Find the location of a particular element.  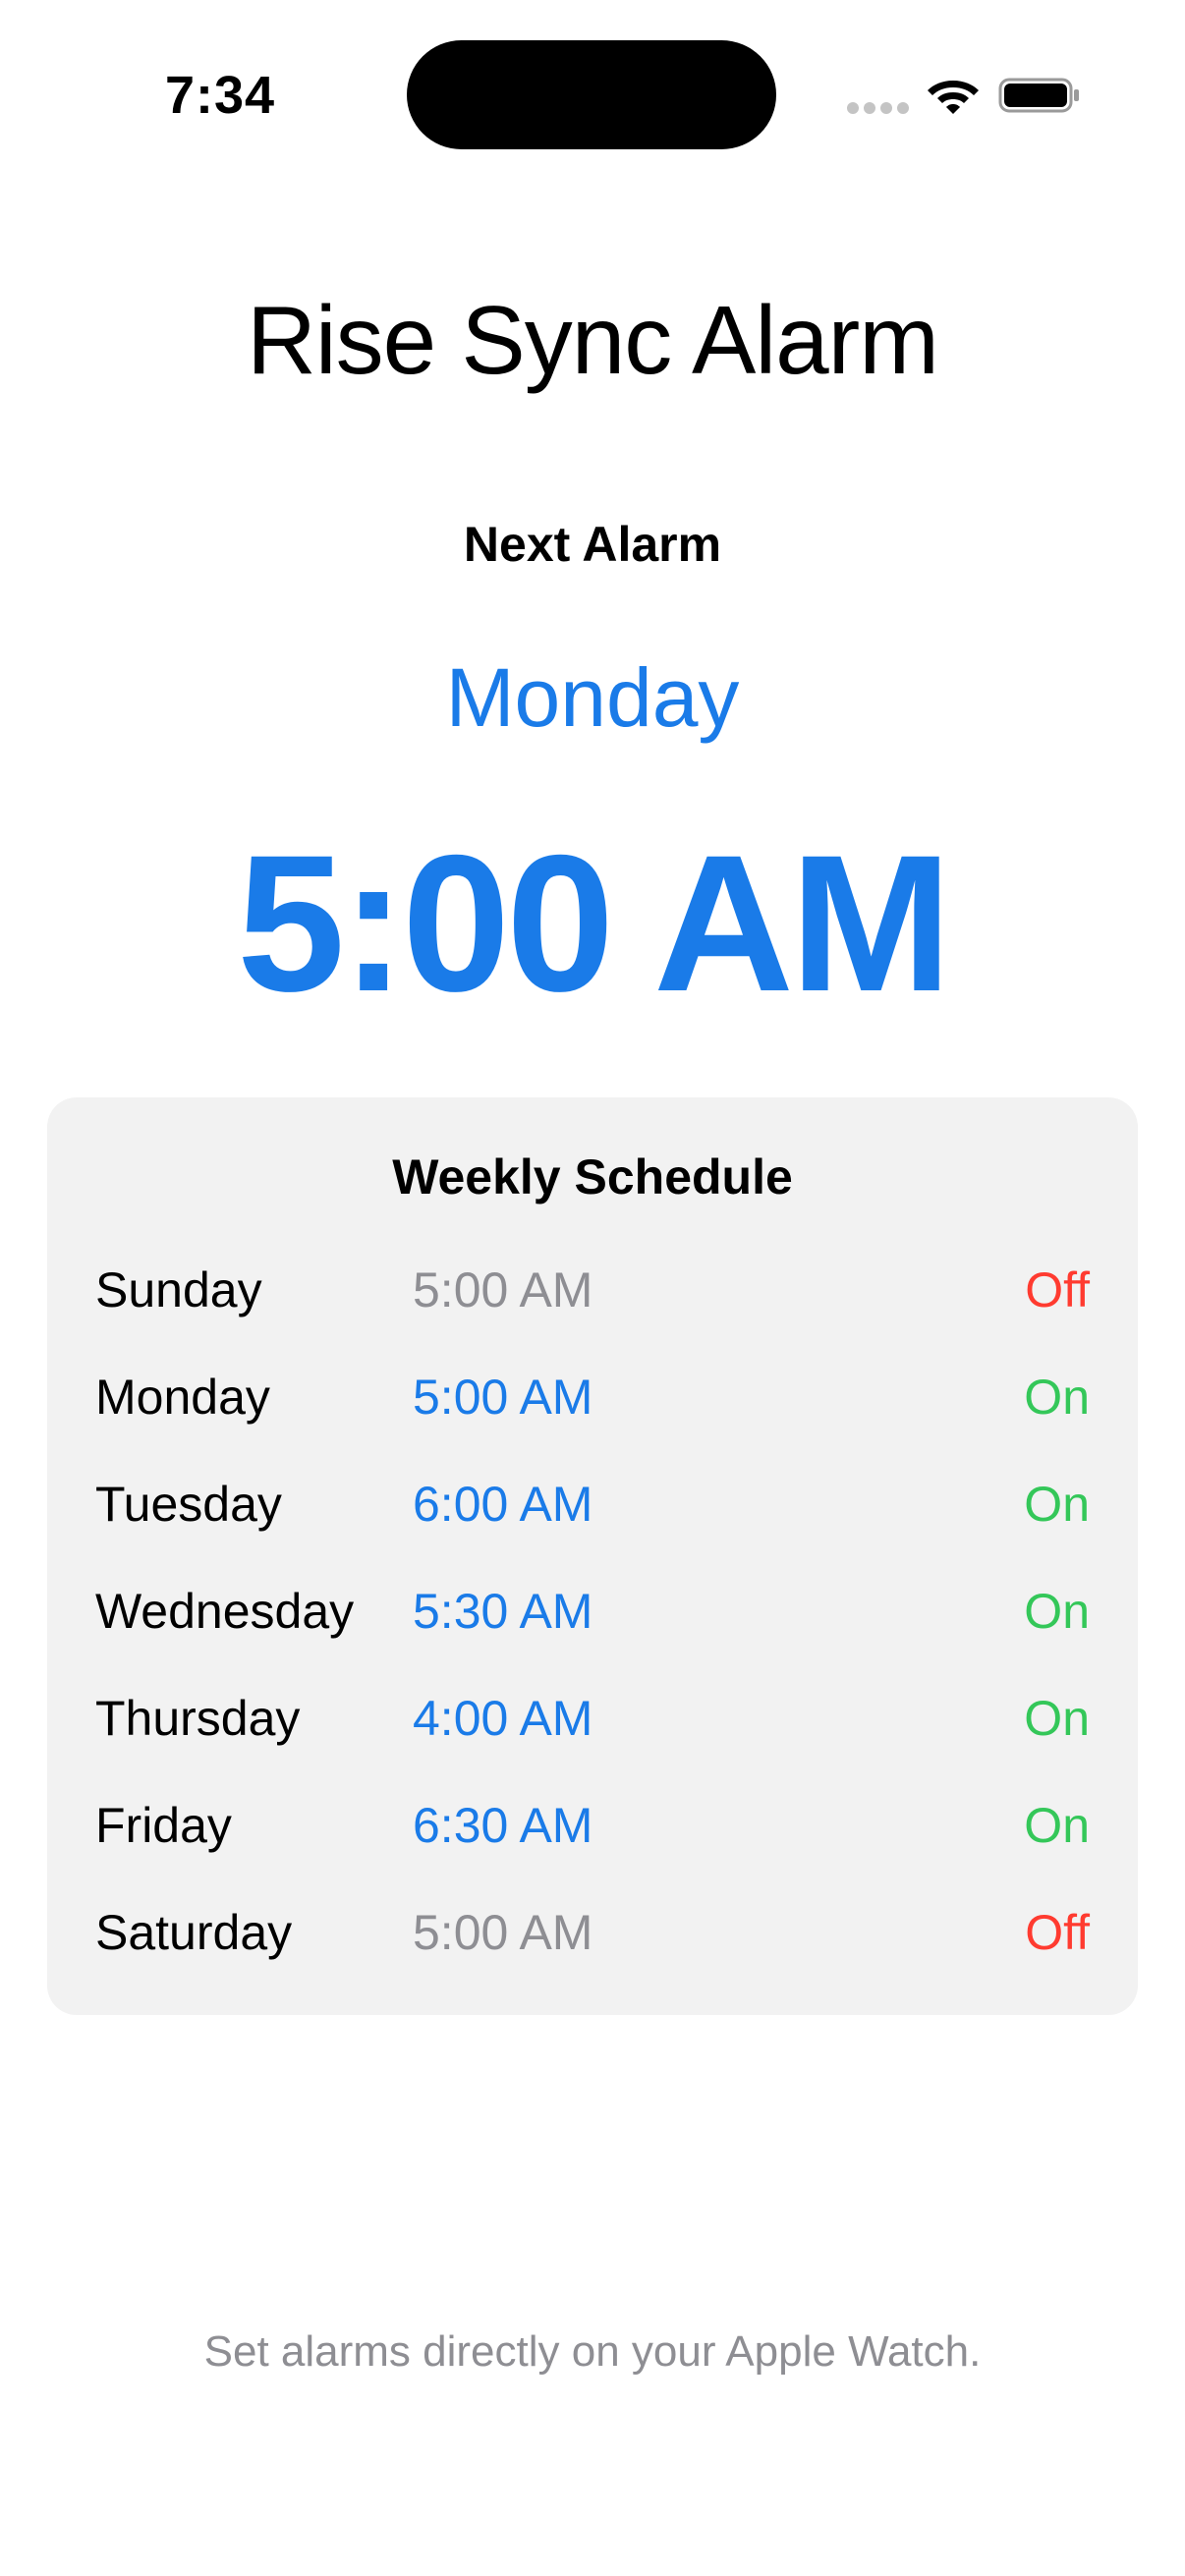

schedule-row-sunday: Sunday 5:00 AM Off is located at coordinates (592, 1292).